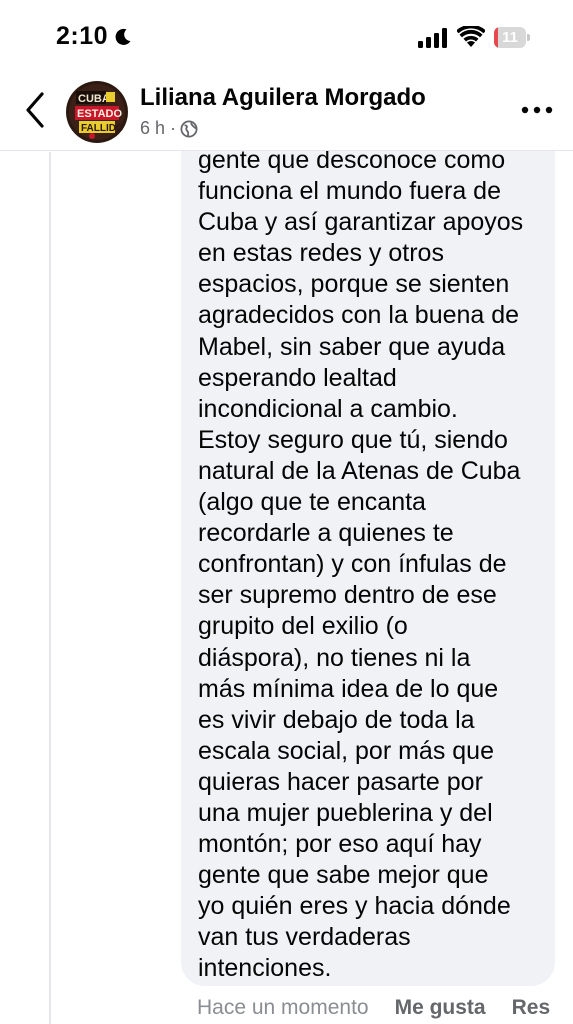 This screenshot has width=573, height=1024. I want to click on comment-line: funciona el mundo fuera de, so click(349, 191).